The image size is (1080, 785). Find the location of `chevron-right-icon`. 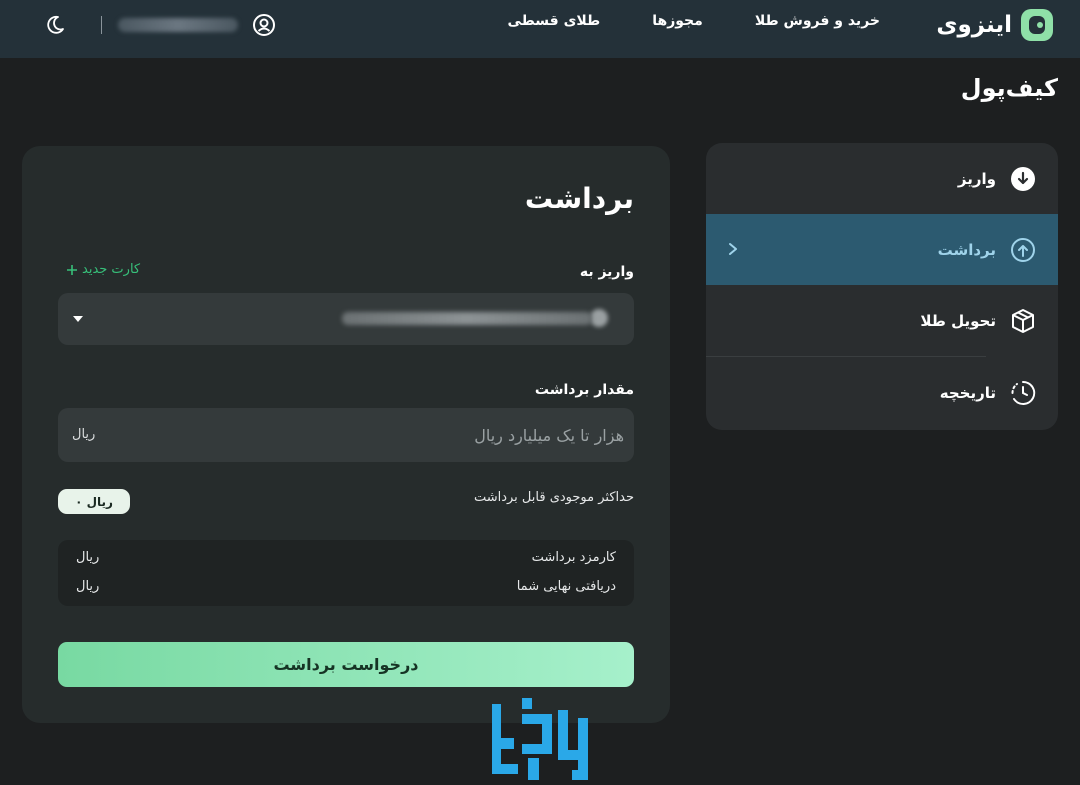

chevron-right-icon is located at coordinates (733, 249).